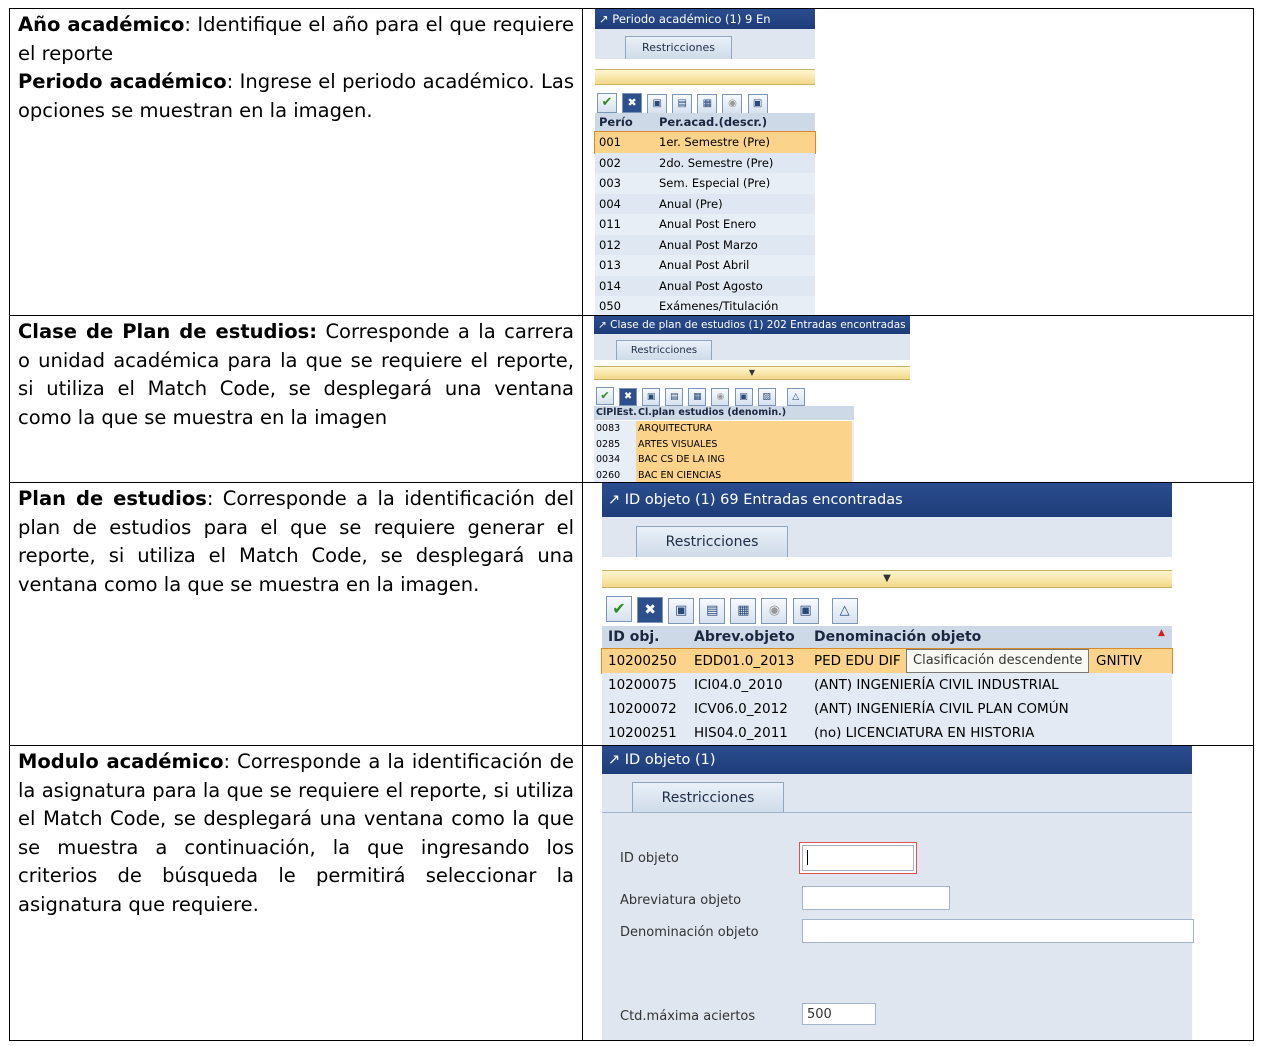  I want to click on label-object-name: Denominación objeto, so click(689, 932).